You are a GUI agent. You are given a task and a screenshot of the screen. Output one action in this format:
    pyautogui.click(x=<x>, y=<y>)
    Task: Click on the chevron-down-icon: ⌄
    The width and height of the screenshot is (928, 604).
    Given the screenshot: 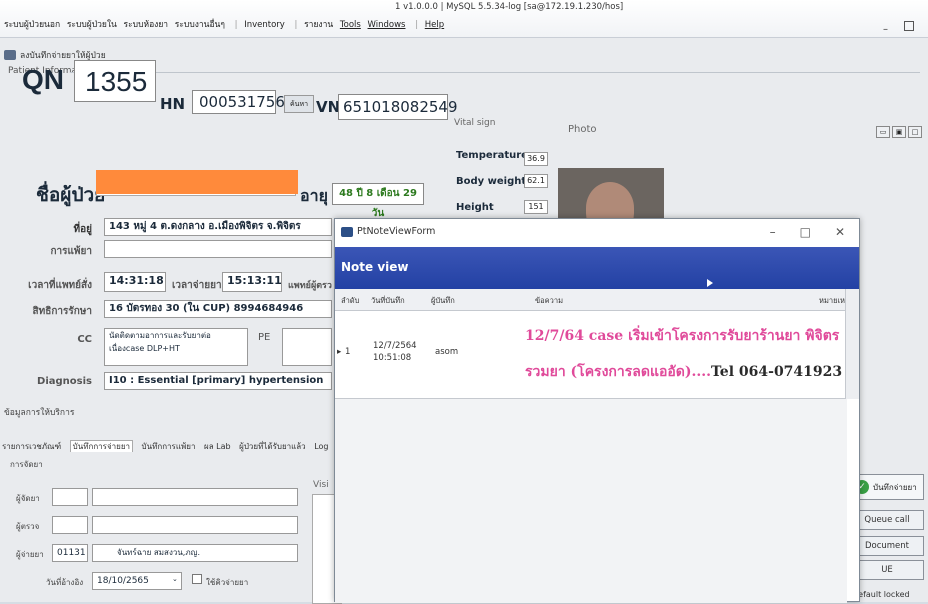 What is the action you would take?
    pyautogui.click(x=175, y=579)
    